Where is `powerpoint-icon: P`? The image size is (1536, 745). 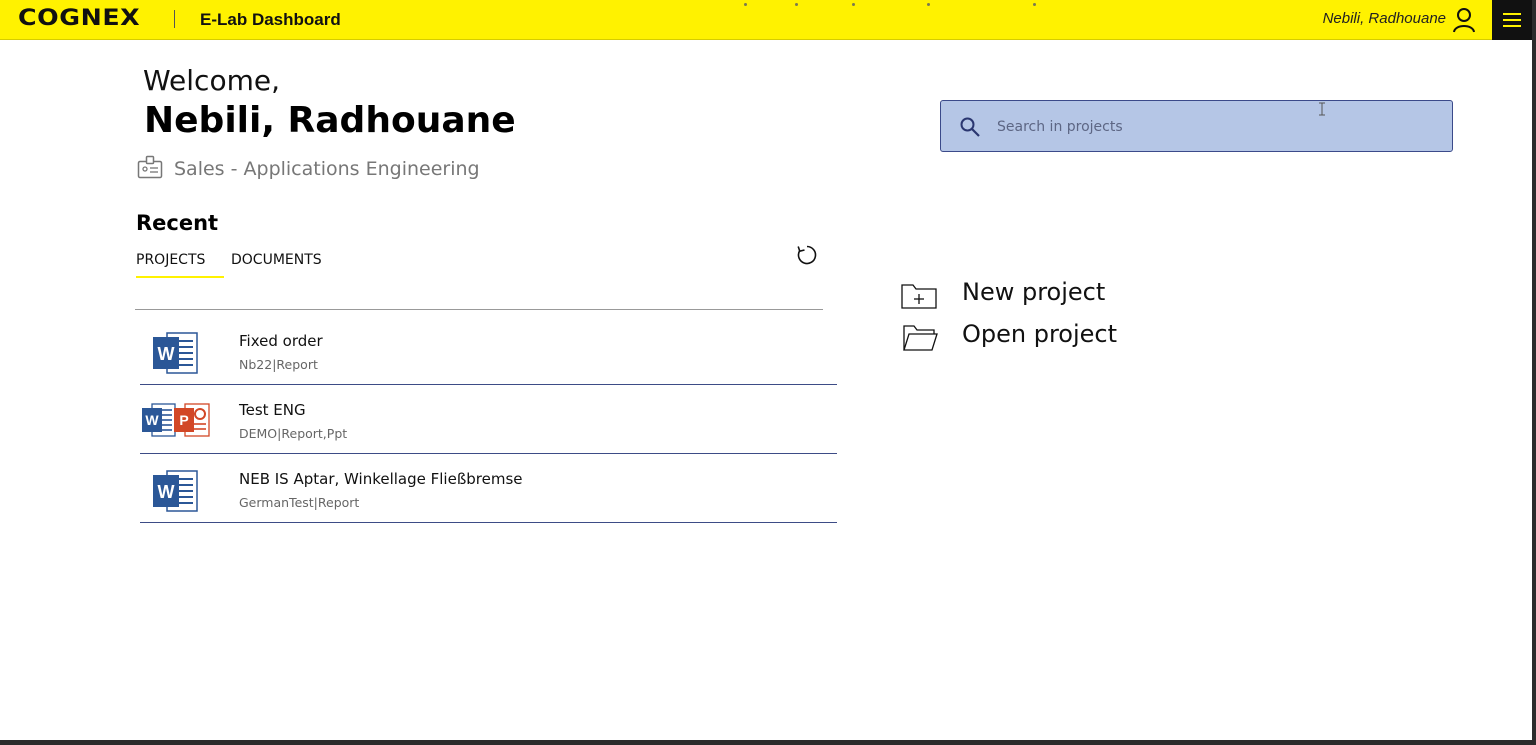
powerpoint-icon: P is located at coordinates (192, 420).